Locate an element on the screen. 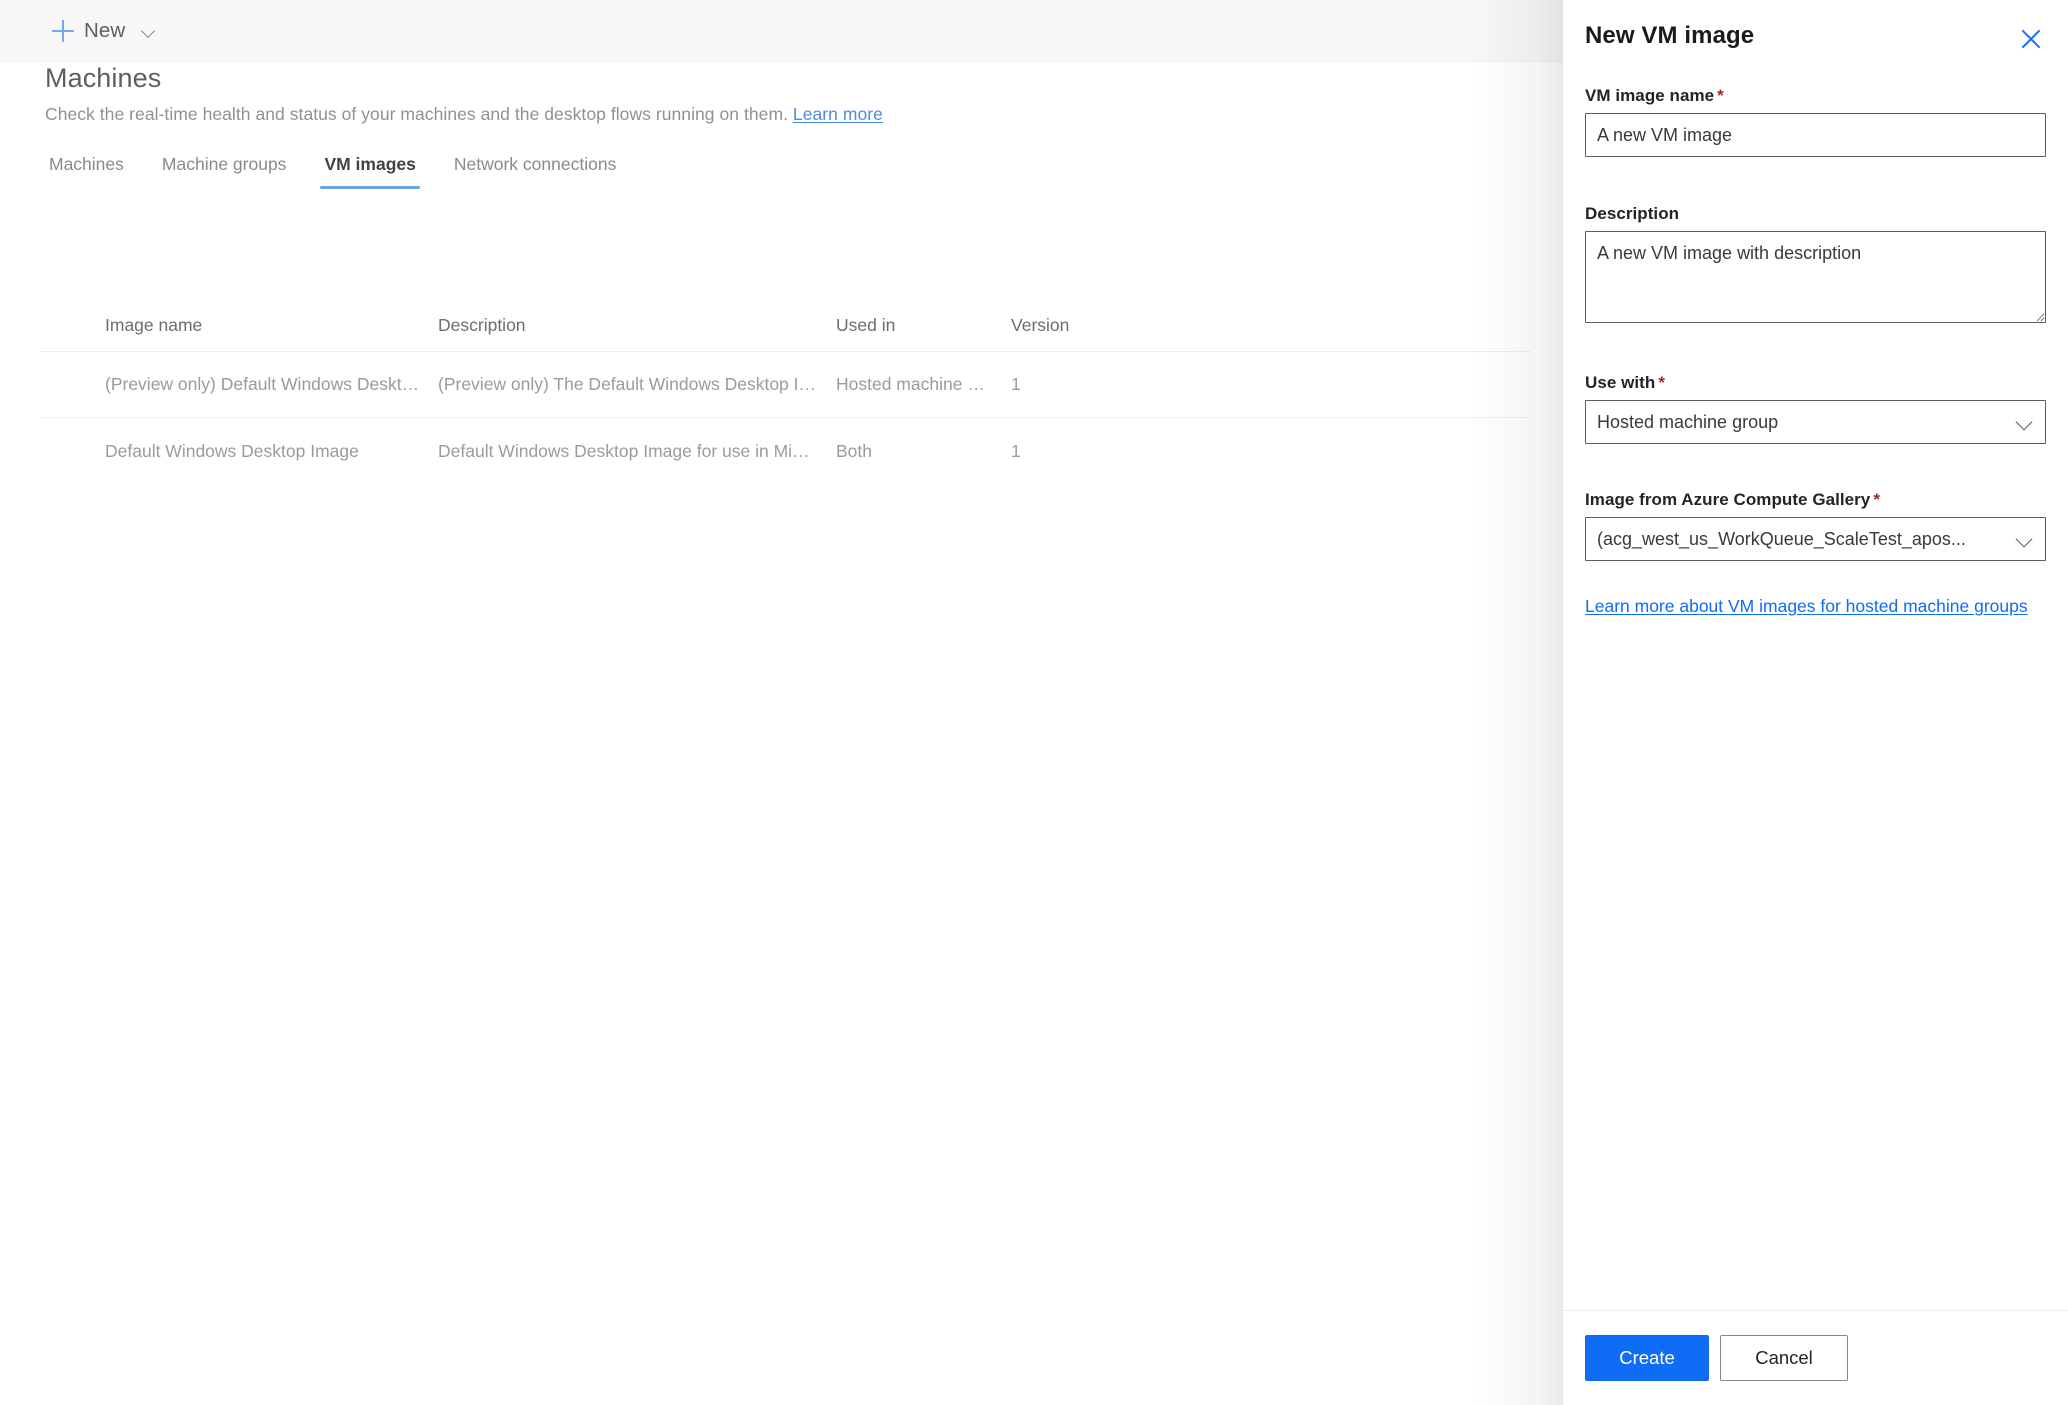 Image resolution: width=2068 pixels, height=1405 pixels. panel-title: New VM image is located at coordinates (1670, 35).